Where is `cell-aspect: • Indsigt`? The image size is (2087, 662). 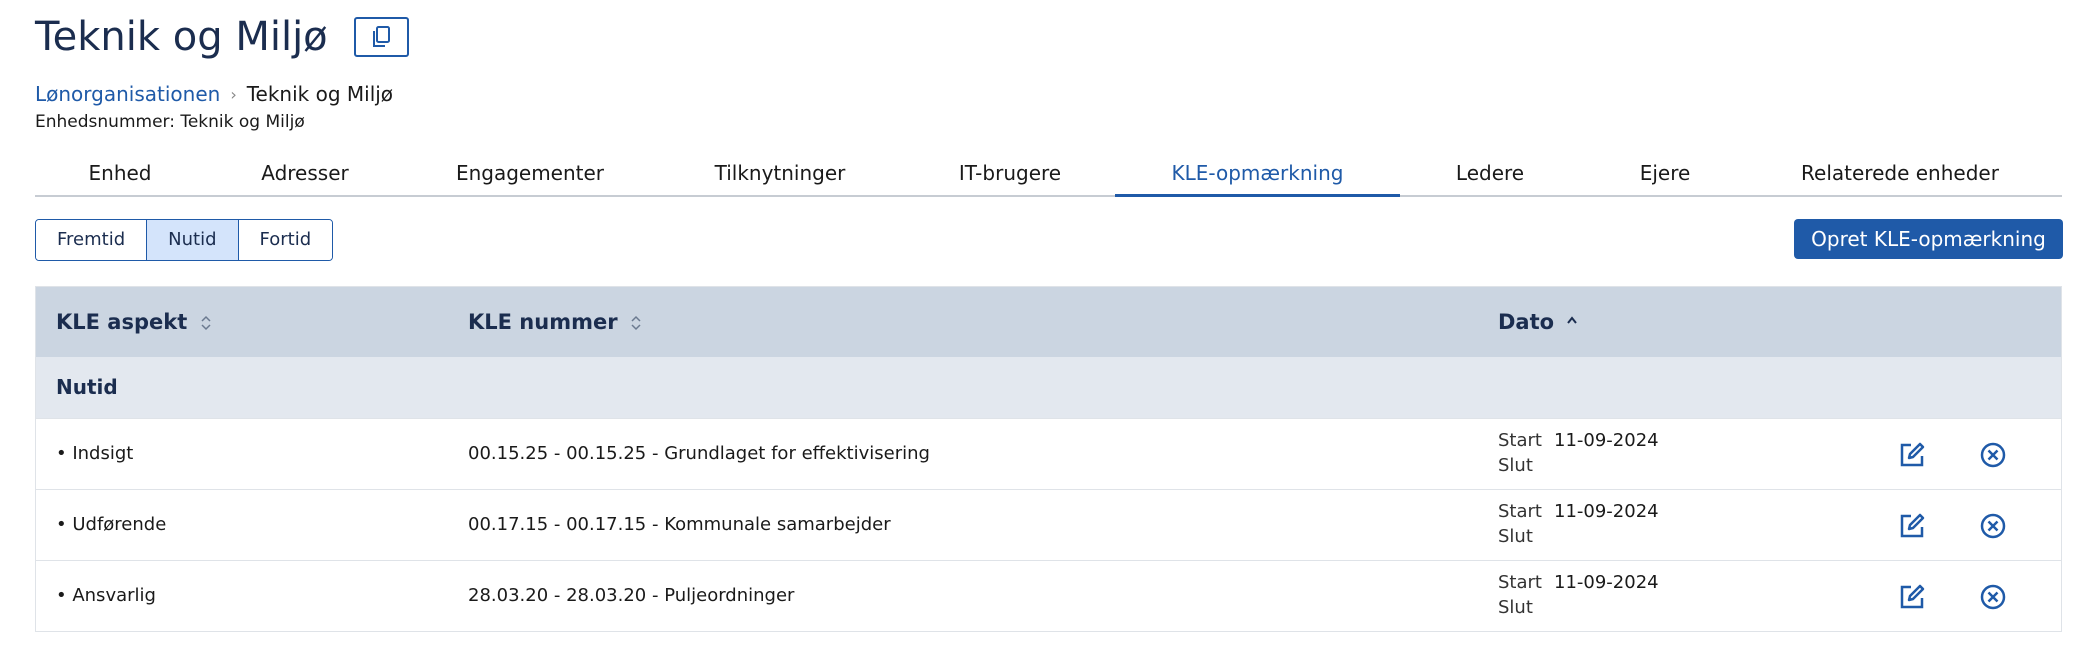
cell-aspect: • Indsigt is located at coordinates (95, 453).